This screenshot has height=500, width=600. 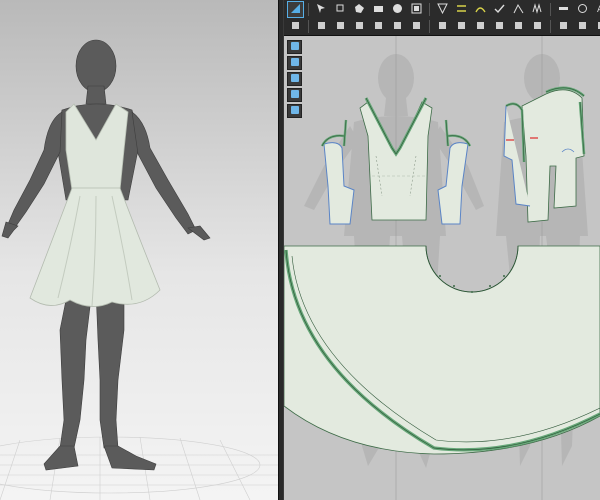 I want to click on symmetric-button, so click(x=416, y=26).